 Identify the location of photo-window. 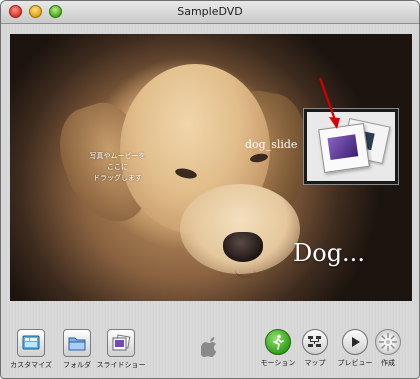
(343, 147).